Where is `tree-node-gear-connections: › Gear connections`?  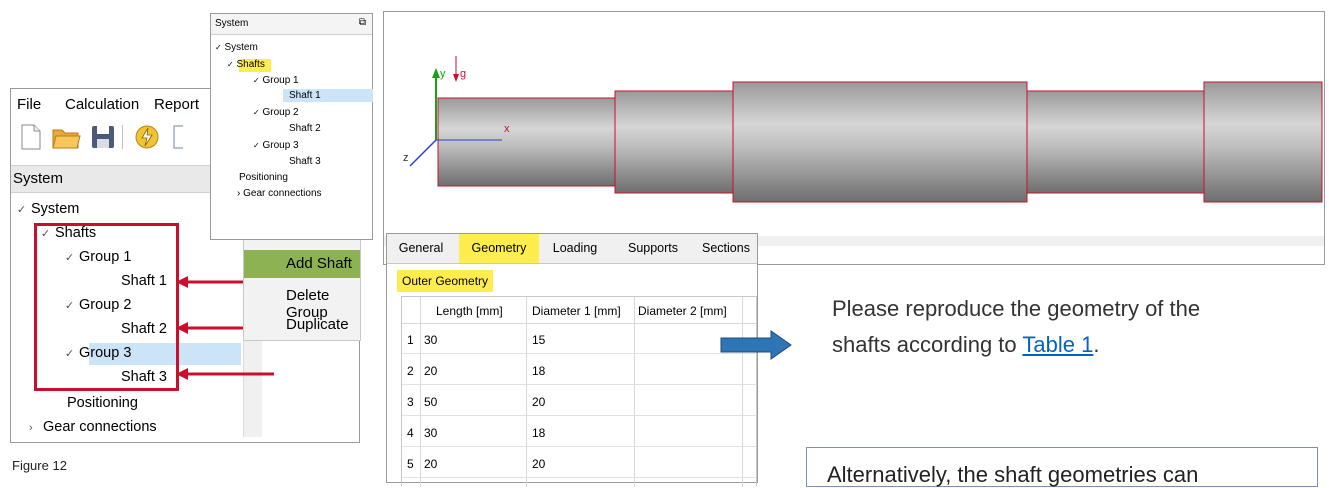 tree-node-gear-connections: › Gear connections is located at coordinates (93, 427).